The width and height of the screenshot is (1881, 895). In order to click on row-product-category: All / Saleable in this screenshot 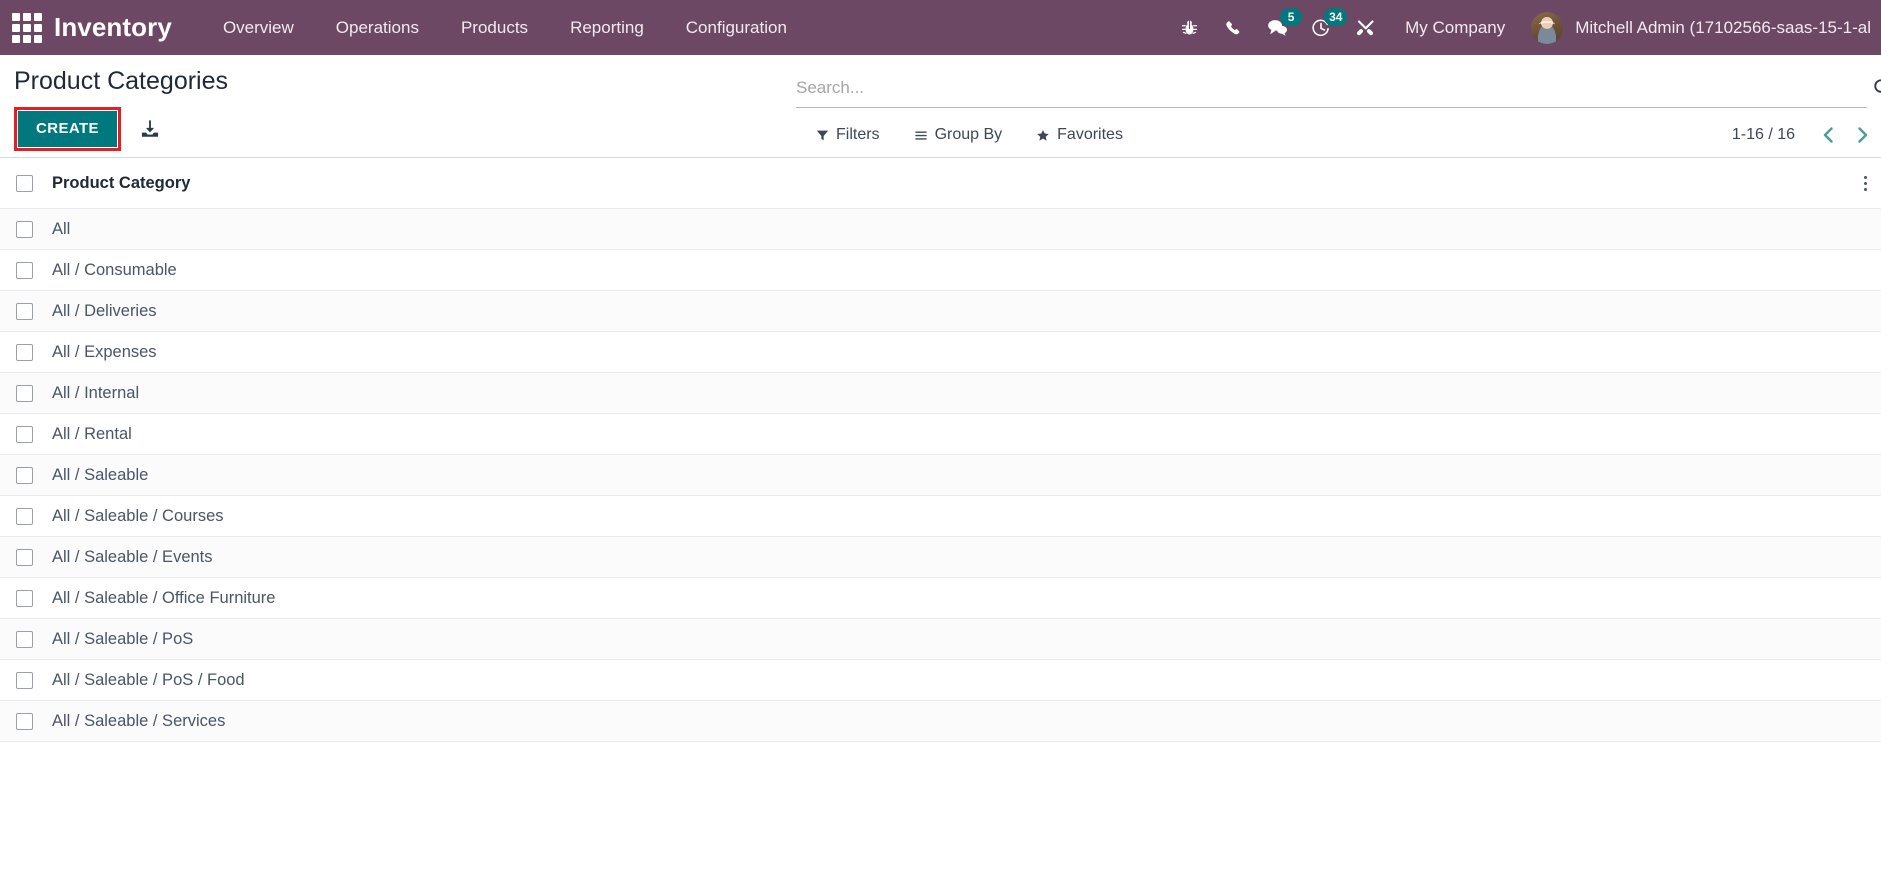, I will do `click(949, 475)`.